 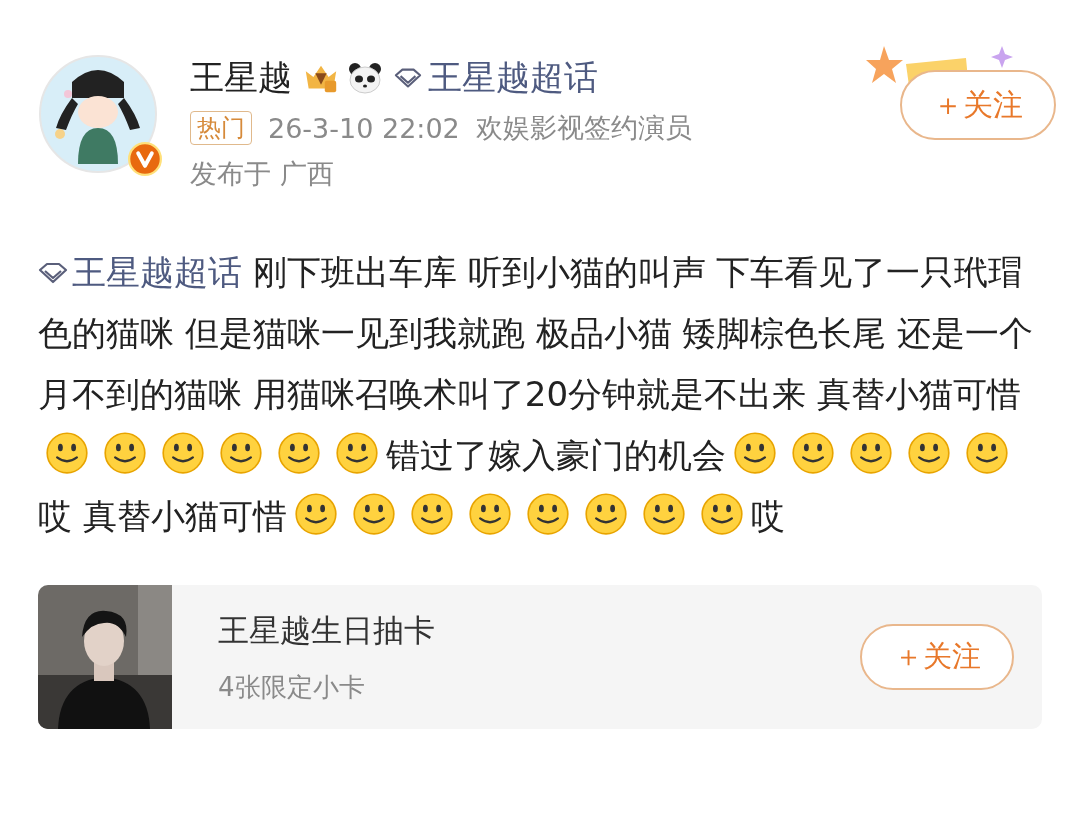 I want to click on user-name: 王星越, so click(x=241, y=78).